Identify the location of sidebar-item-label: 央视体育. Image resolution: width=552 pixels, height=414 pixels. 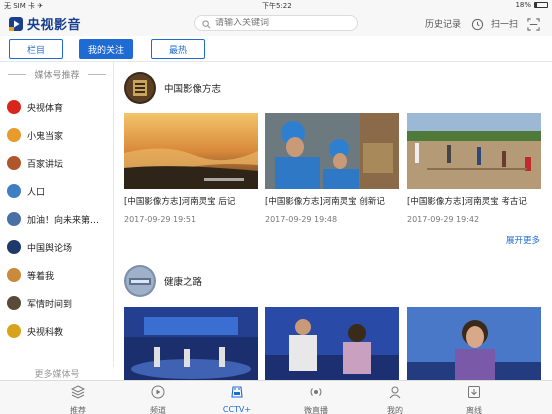
(45, 108).